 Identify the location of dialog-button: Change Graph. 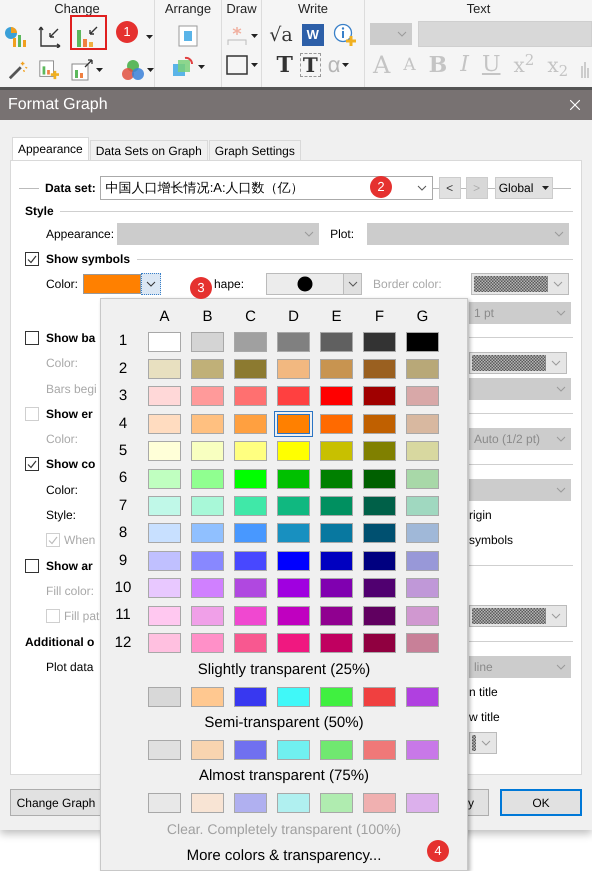
(56, 802).